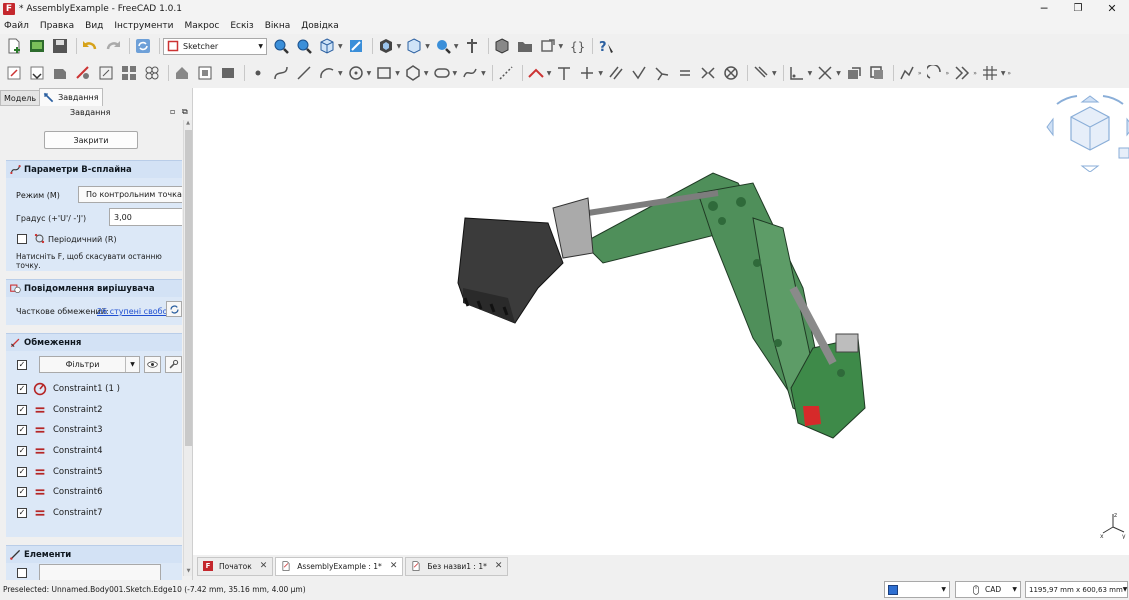 The height and width of the screenshot is (600, 1129). What do you see at coordinates (576, 46) in the screenshot?
I see `macro-icon: {}` at bounding box center [576, 46].